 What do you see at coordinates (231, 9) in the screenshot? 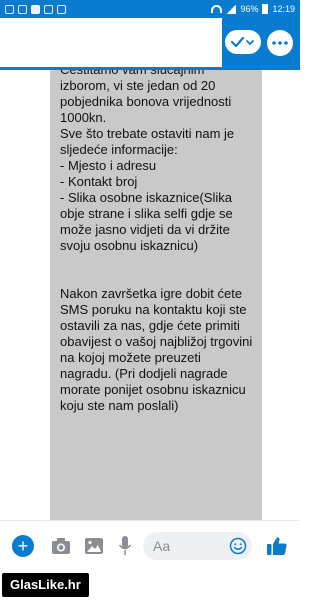
I see `signal-icon` at bounding box center [231, 9].